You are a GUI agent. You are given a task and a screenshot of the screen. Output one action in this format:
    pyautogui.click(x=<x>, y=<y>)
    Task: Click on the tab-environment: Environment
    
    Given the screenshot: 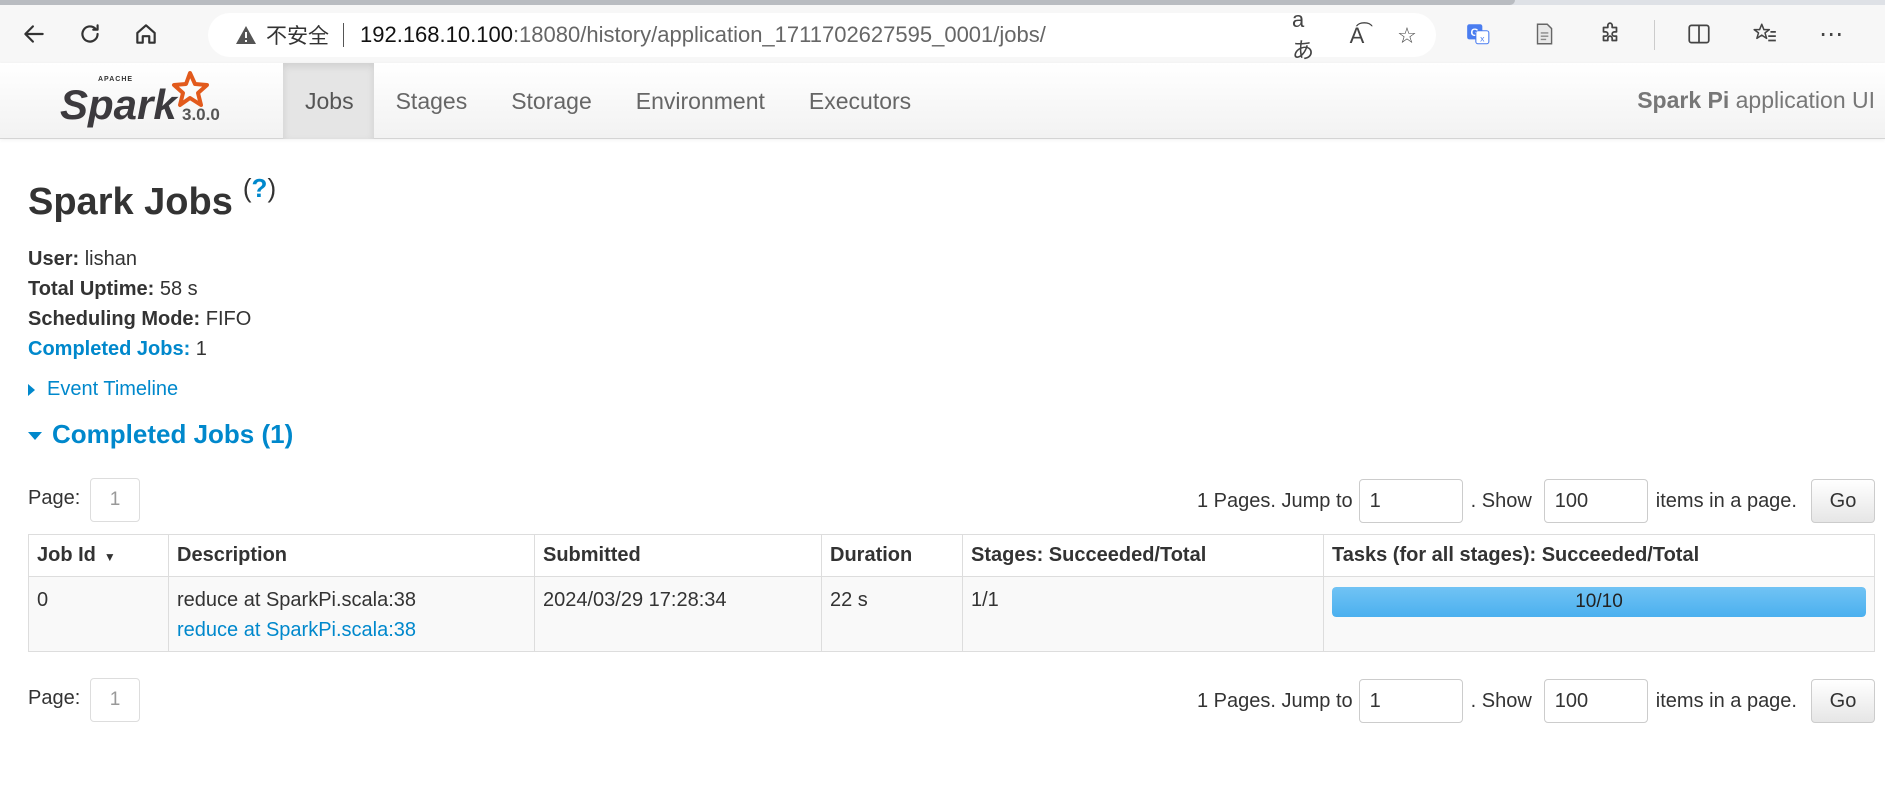 What is the action you would take?
    pyautogui.click(x=700, y=101)
    